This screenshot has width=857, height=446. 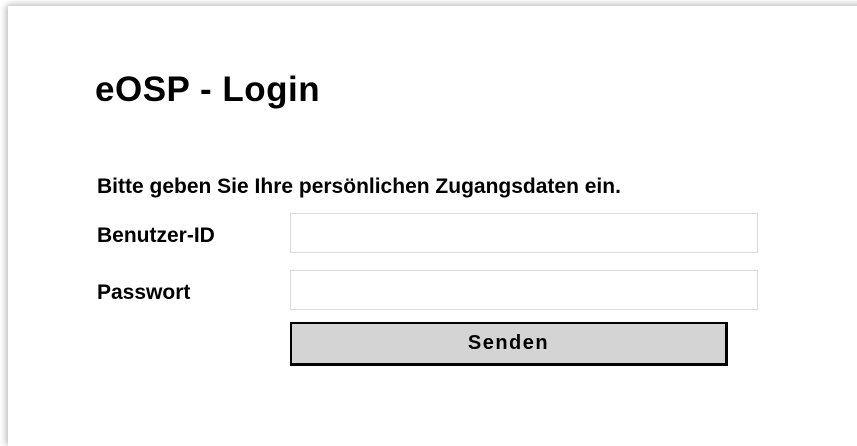 What do you see at coordinates (524, 233) in the screenshot?
I see `user-id-input` at bounding box center [524, 233].